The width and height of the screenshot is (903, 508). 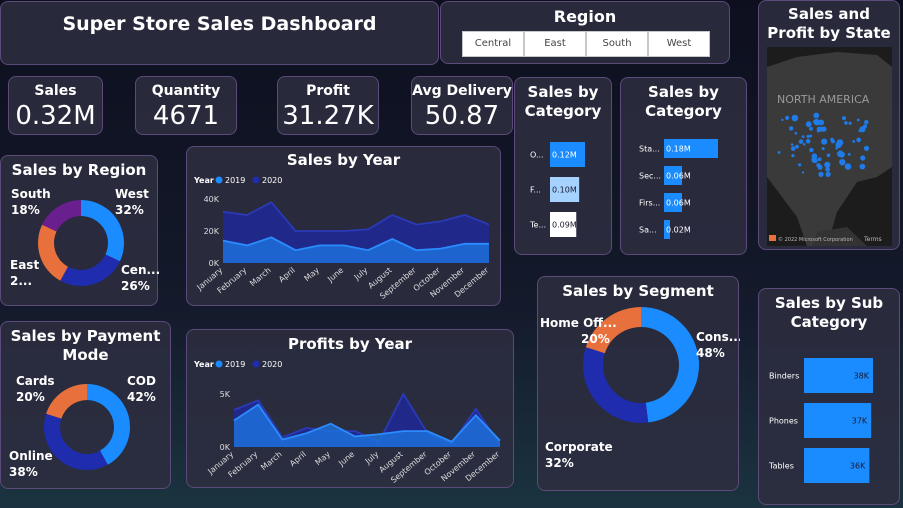 What do you see at coordinates (815, 239) in the screenshot?
I see `map-copyright: © 2022 Microsoft Corporation` at bounding box center [815, 239].